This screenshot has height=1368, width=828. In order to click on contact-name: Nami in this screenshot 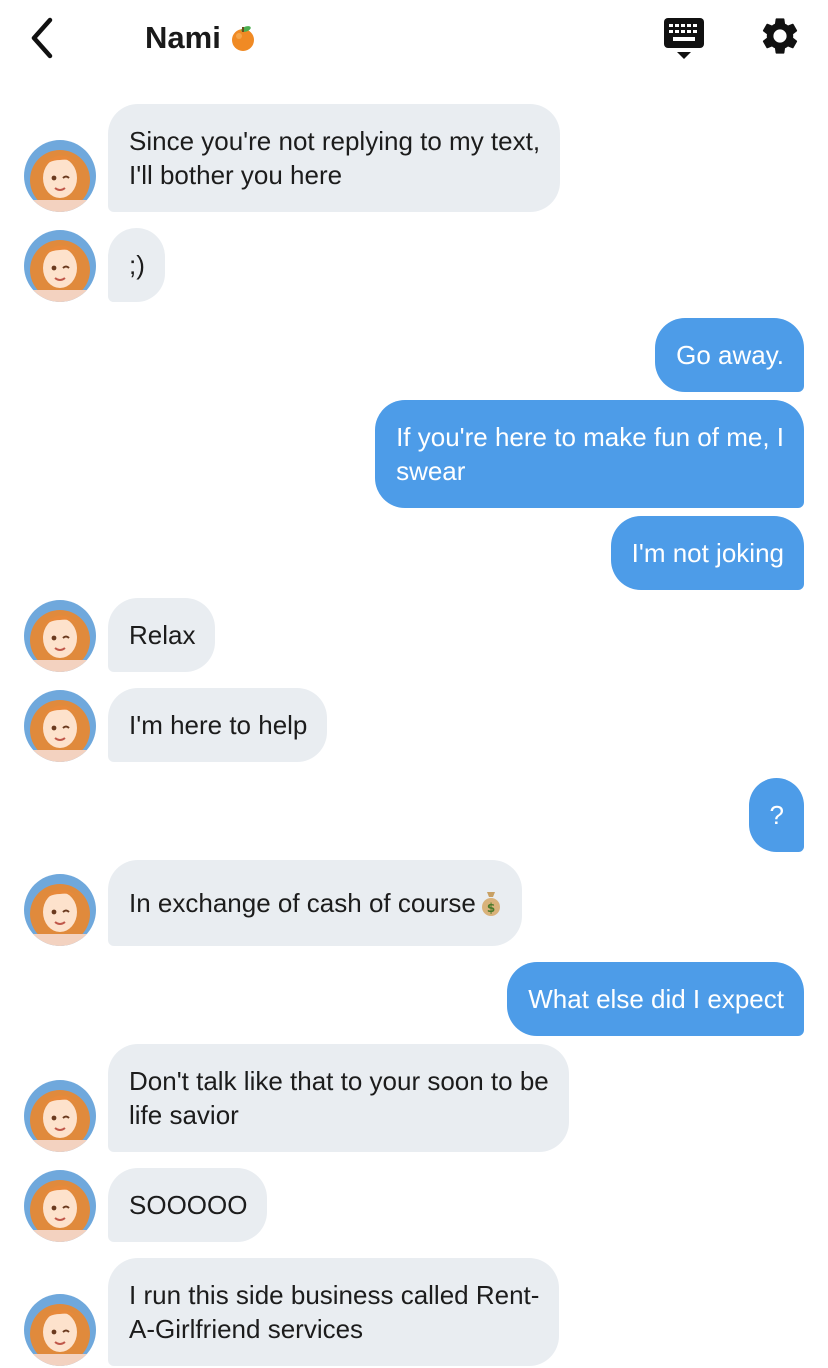, I will do `click(183, 37)`.